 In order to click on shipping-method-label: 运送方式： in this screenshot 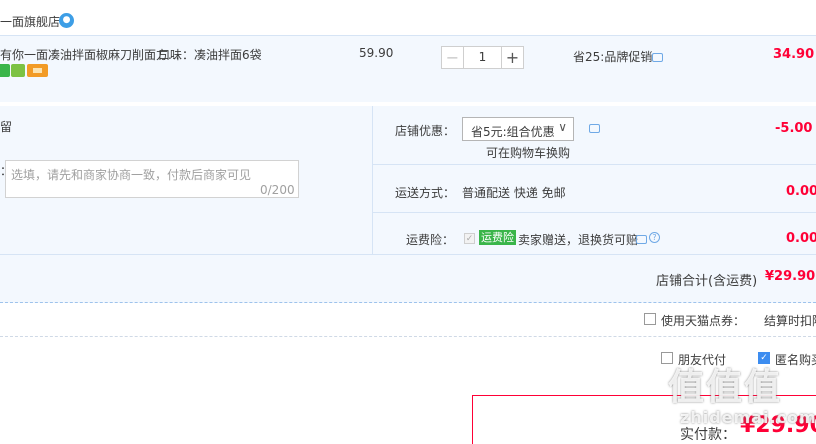, I will do `click(425, 193)`.